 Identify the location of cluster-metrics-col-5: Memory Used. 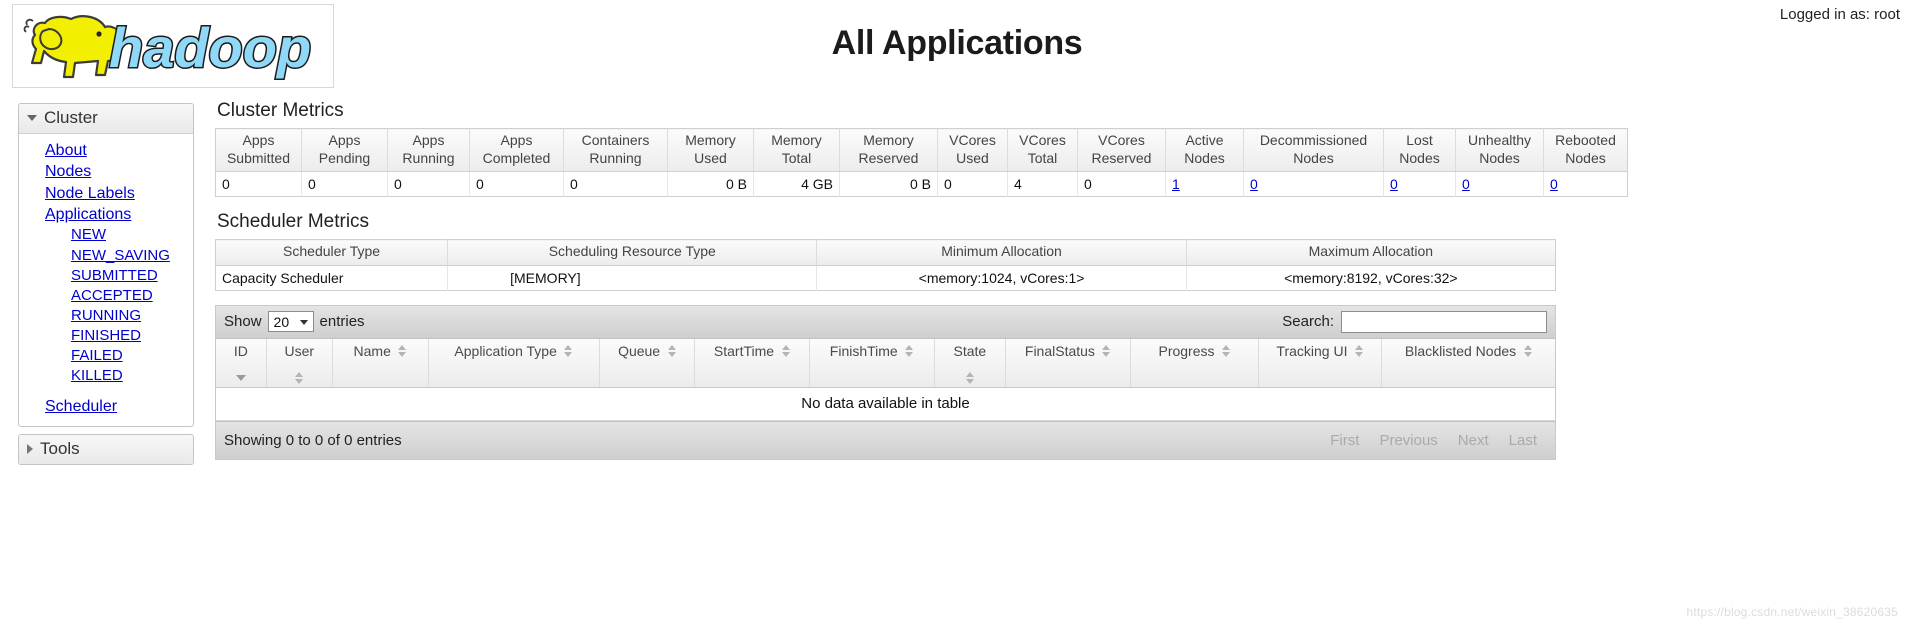
(710, 150).